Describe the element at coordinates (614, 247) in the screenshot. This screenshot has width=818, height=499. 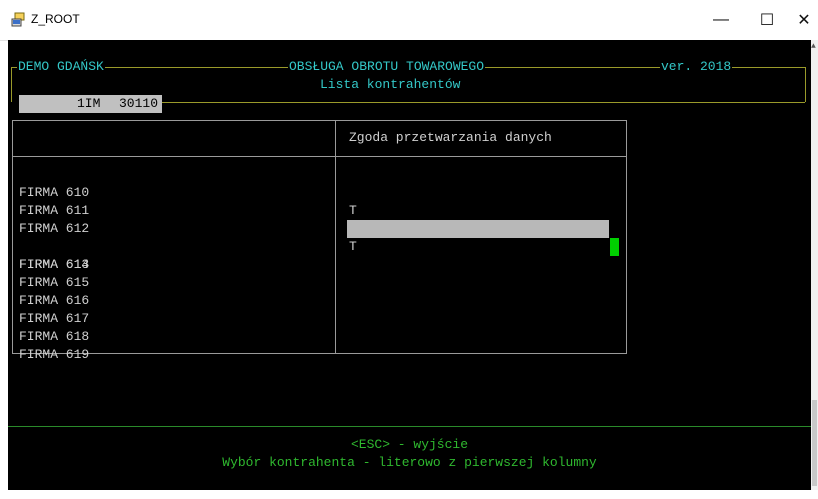
I see `text-cursor` at that location.